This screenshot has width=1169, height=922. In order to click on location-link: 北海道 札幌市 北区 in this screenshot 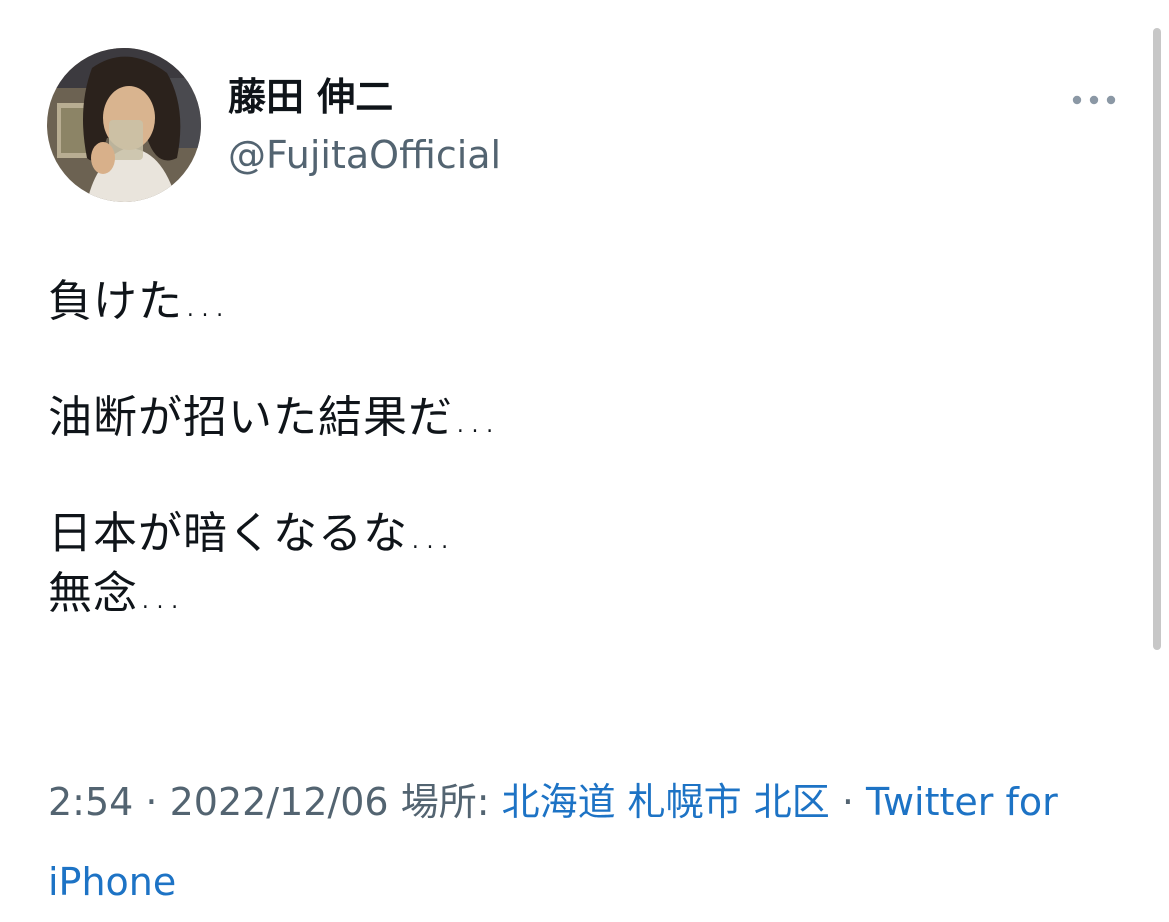, I will do `click(666, 802)`.